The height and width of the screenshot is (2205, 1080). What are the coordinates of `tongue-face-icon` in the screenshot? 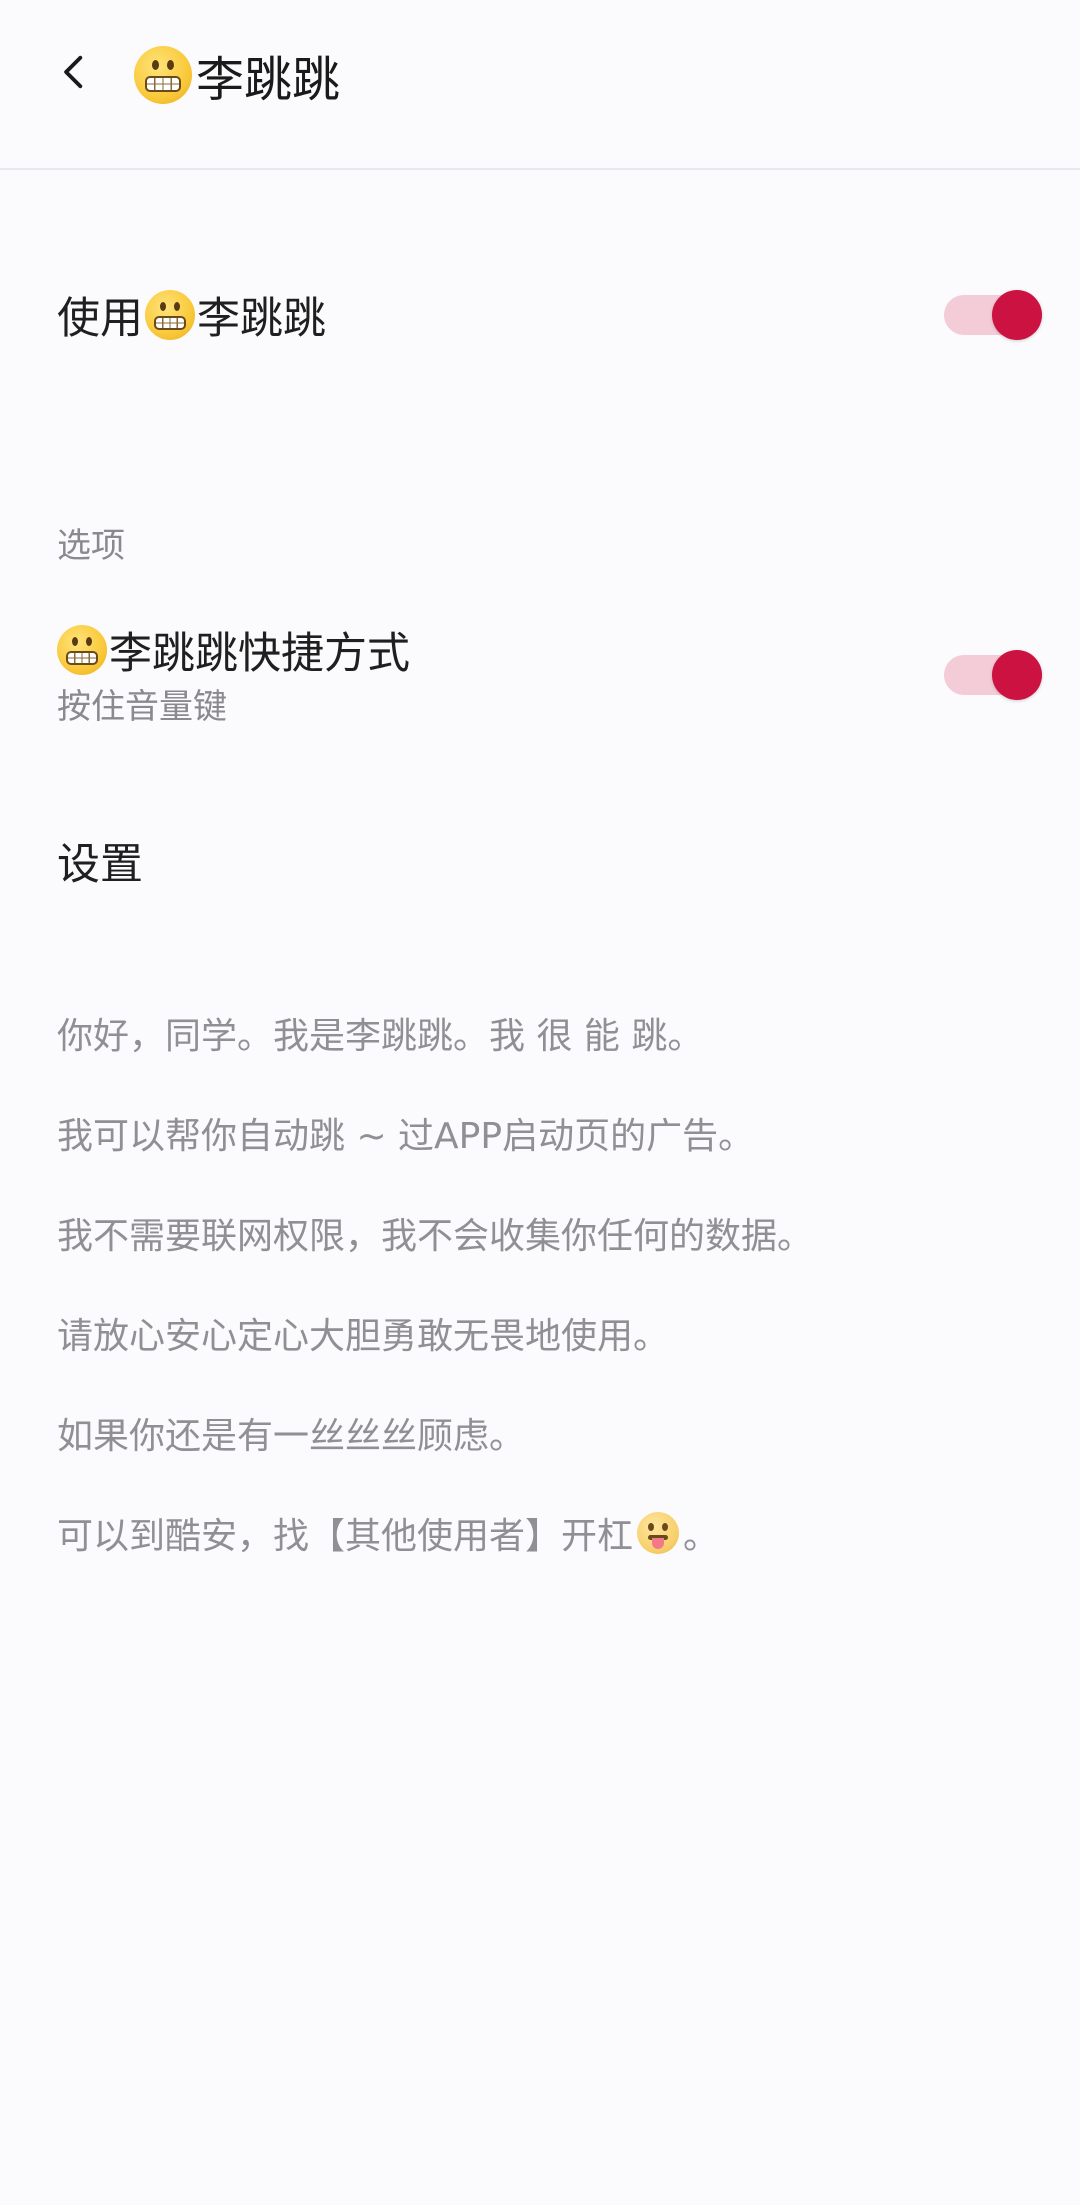 It's located at (658, 1533).